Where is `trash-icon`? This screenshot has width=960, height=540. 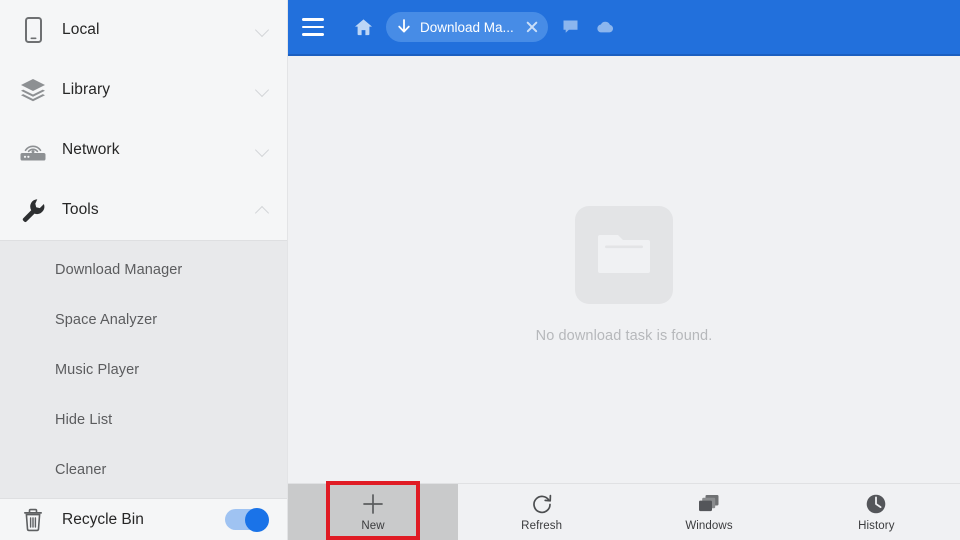
trash-icon is located at coordinates (33, 520).